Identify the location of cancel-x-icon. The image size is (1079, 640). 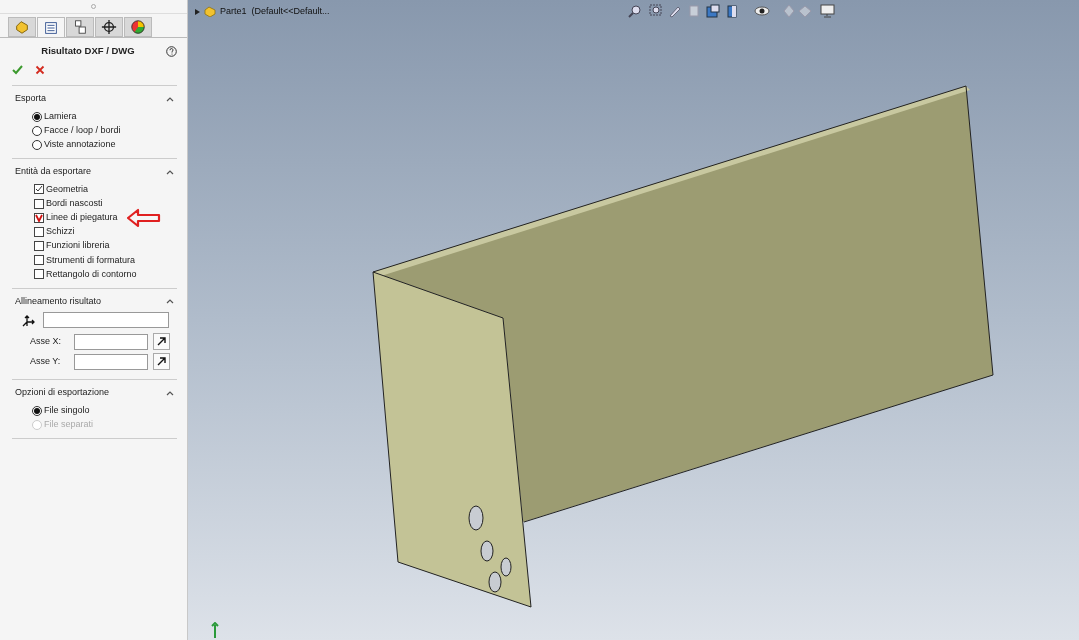
(40, 70).